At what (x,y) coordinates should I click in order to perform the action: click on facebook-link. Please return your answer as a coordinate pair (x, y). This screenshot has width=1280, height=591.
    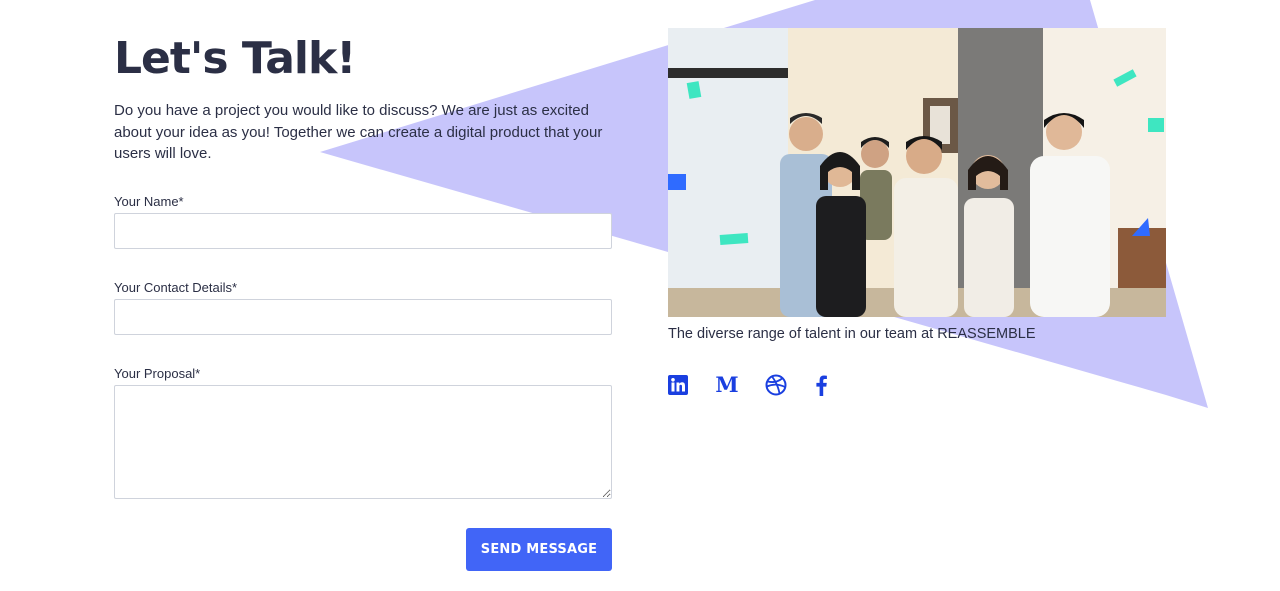
    Looking at the image, I should click on (821, 385).